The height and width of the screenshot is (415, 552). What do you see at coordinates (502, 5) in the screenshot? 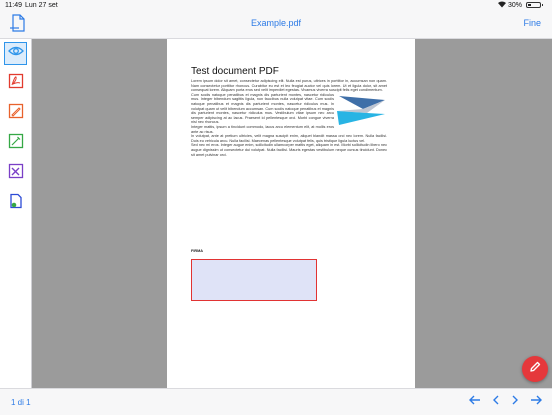
I see `wifi-icon` at bounding box center [502, 5].